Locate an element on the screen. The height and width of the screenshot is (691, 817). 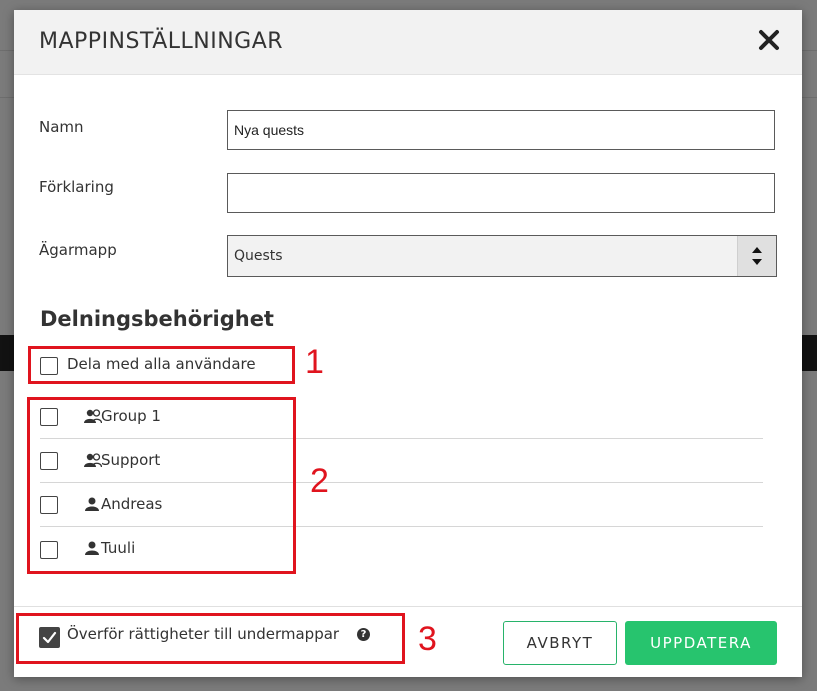
dialog-header: MAPPINSTÄLLNINGAR is located at coordinates (408, 42).